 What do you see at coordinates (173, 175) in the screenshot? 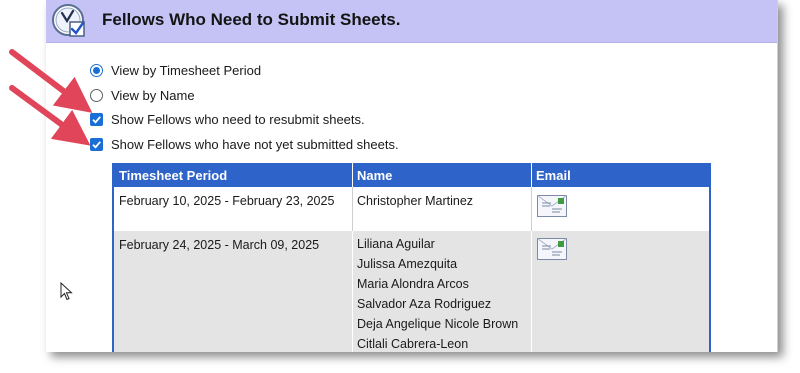
I see `column-header-period: Timesheet Period` at bounding box center [173, 175].